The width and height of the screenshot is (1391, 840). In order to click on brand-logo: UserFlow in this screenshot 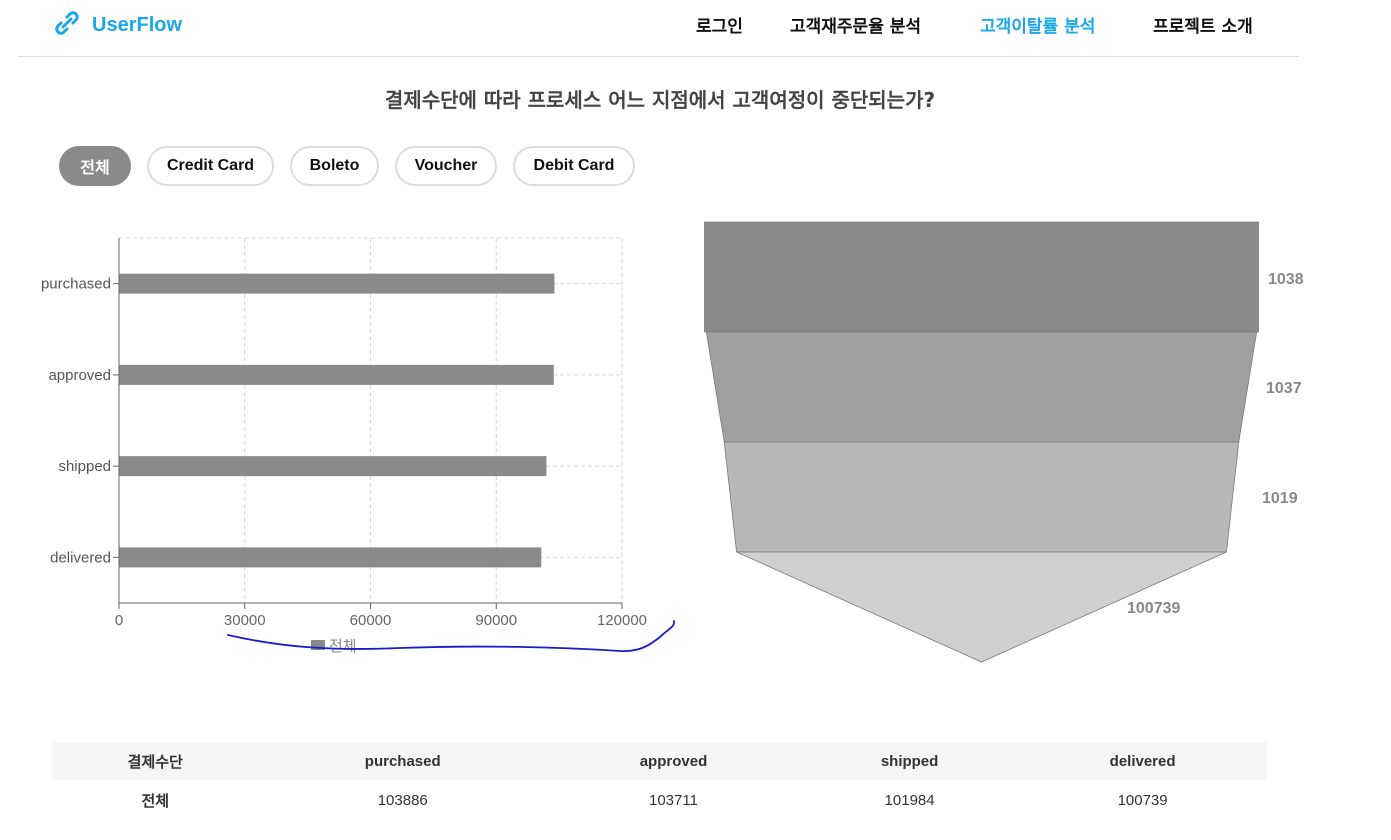, I will do `click(118, 25)`.